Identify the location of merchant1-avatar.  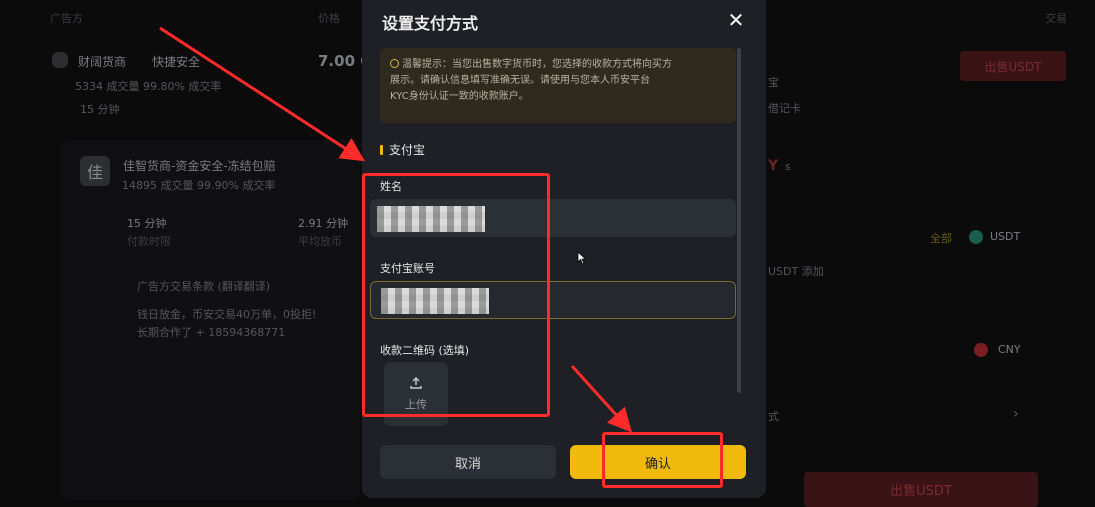
(60, 60).